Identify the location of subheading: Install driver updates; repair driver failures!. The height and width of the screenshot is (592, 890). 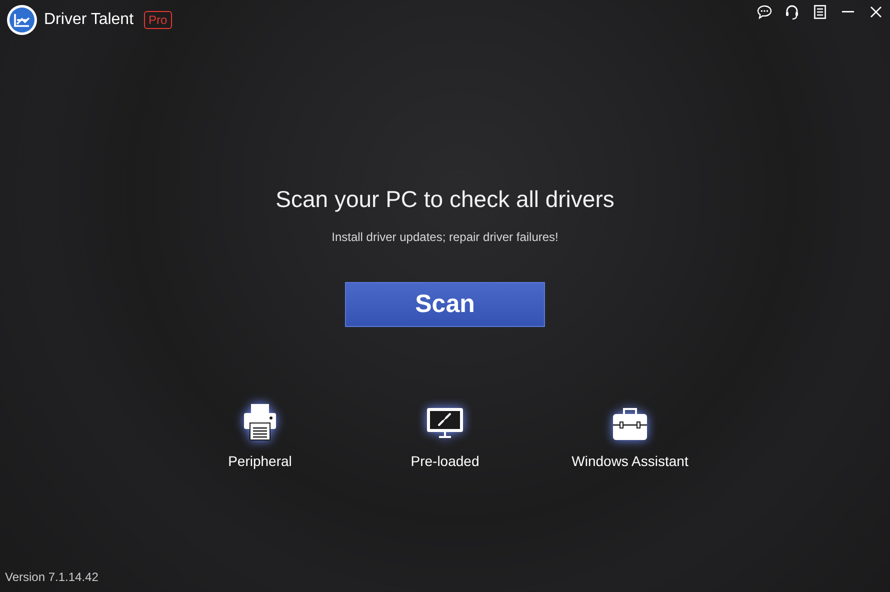
(445, 237).